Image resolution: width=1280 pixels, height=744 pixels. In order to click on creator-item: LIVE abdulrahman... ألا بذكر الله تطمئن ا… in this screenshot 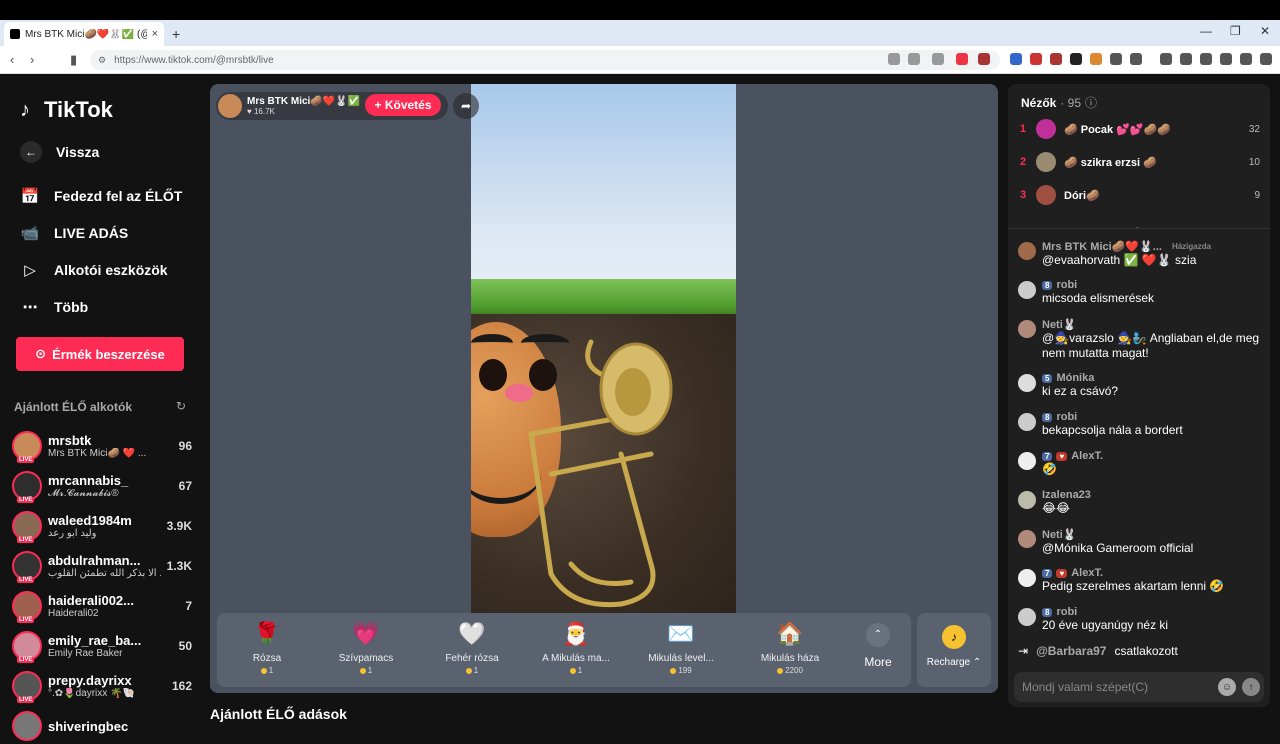, I will do `click(102, 566)`.